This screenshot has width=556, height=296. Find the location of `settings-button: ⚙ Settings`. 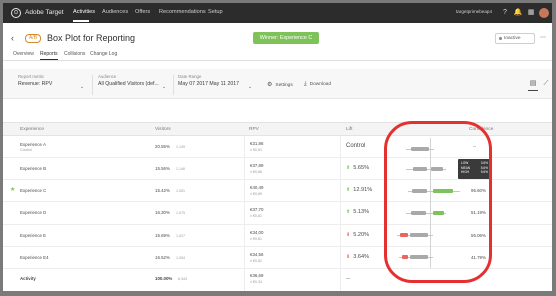

settings-button: ⚙ Settings is located at coordinates (280, 84).